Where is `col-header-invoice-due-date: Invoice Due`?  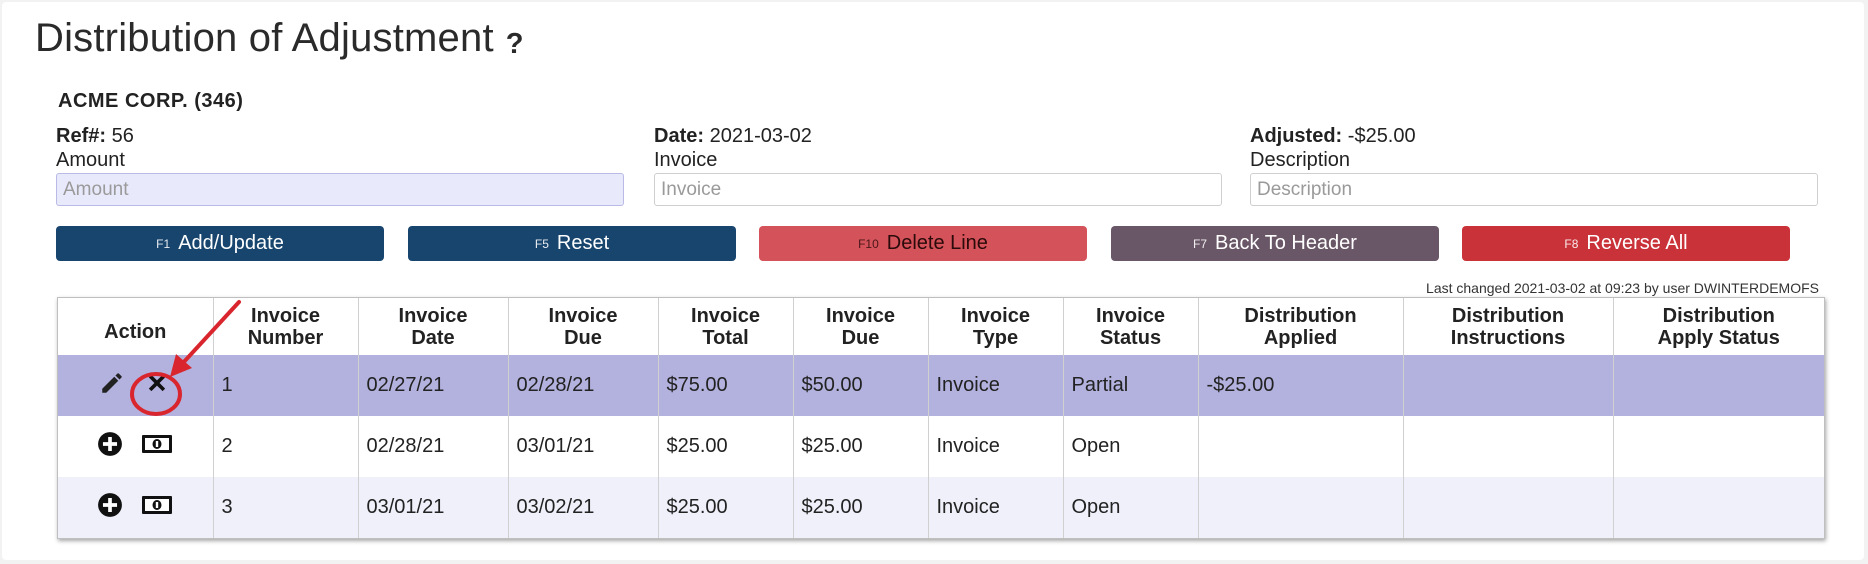
col-header-invoice-due-date: Invoice Due is located at coordinates (583, 326).